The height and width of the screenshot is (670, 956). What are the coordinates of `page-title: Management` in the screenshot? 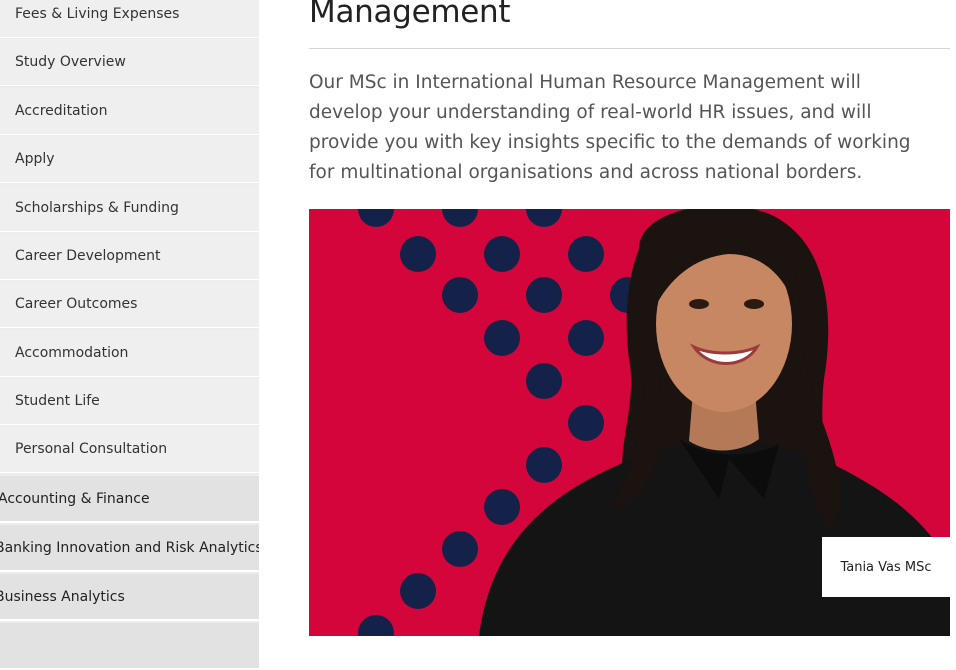 It's located at (410, 15).